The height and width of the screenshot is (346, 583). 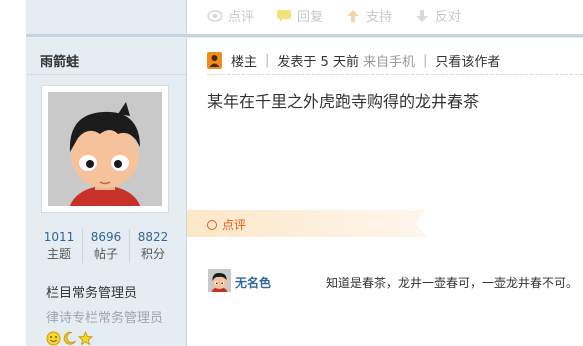 What do you see at coordinates (59, 246) in the screenshot?
I see `stat-threads: 1011 主题` at bounding box center [59, 246].